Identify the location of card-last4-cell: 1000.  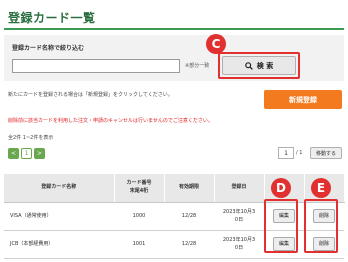
(139, 216).